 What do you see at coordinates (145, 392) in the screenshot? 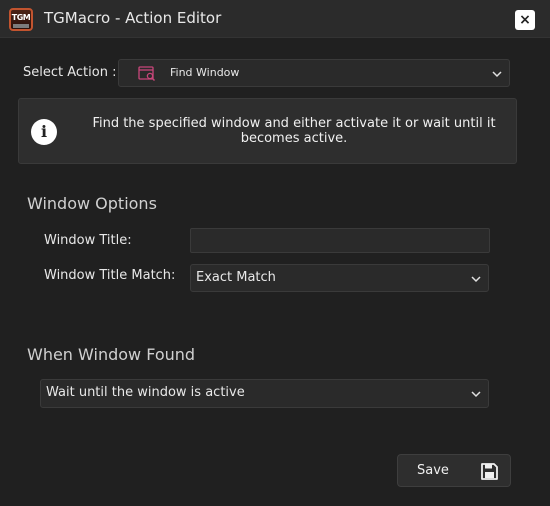
I see `when-window-found-value: Wait until the window is active` at bounding box center [145, 392].